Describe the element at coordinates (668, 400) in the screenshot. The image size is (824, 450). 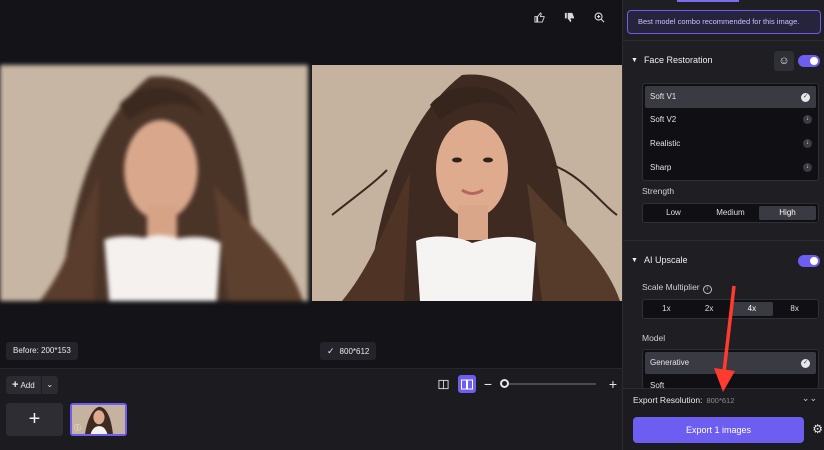
I see `export-resolution-label: Export Resolution:` at that location.